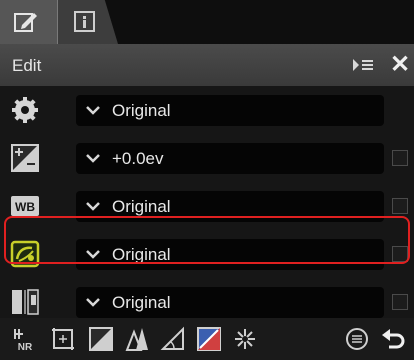 Image resolution: width=414 pixels, height=360 pixels. I want to click on undo-icon, so click(393, 339).